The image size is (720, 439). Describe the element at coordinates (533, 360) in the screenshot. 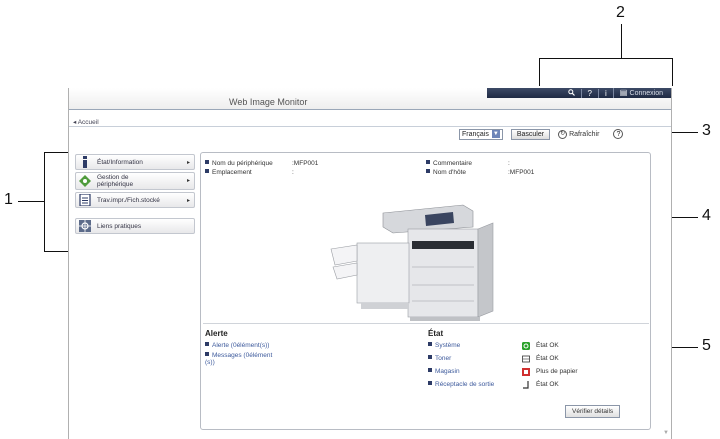

I see `status-row-toner: Toner État OK` at that location.